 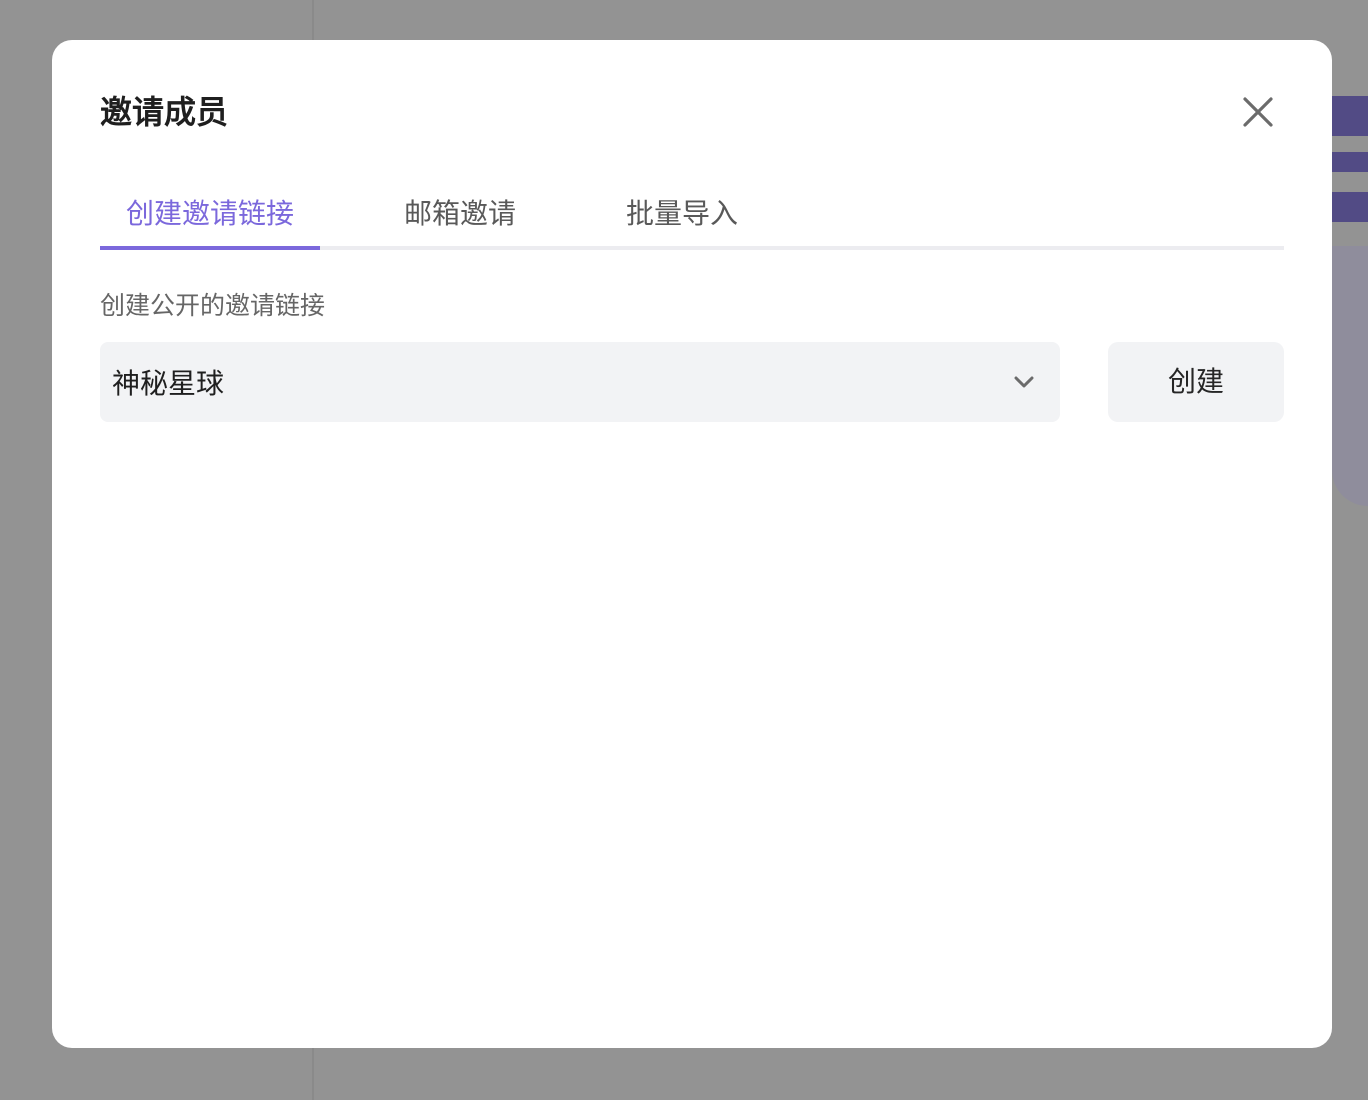 I want to click on close-icon, so click(x=1258, y=112).